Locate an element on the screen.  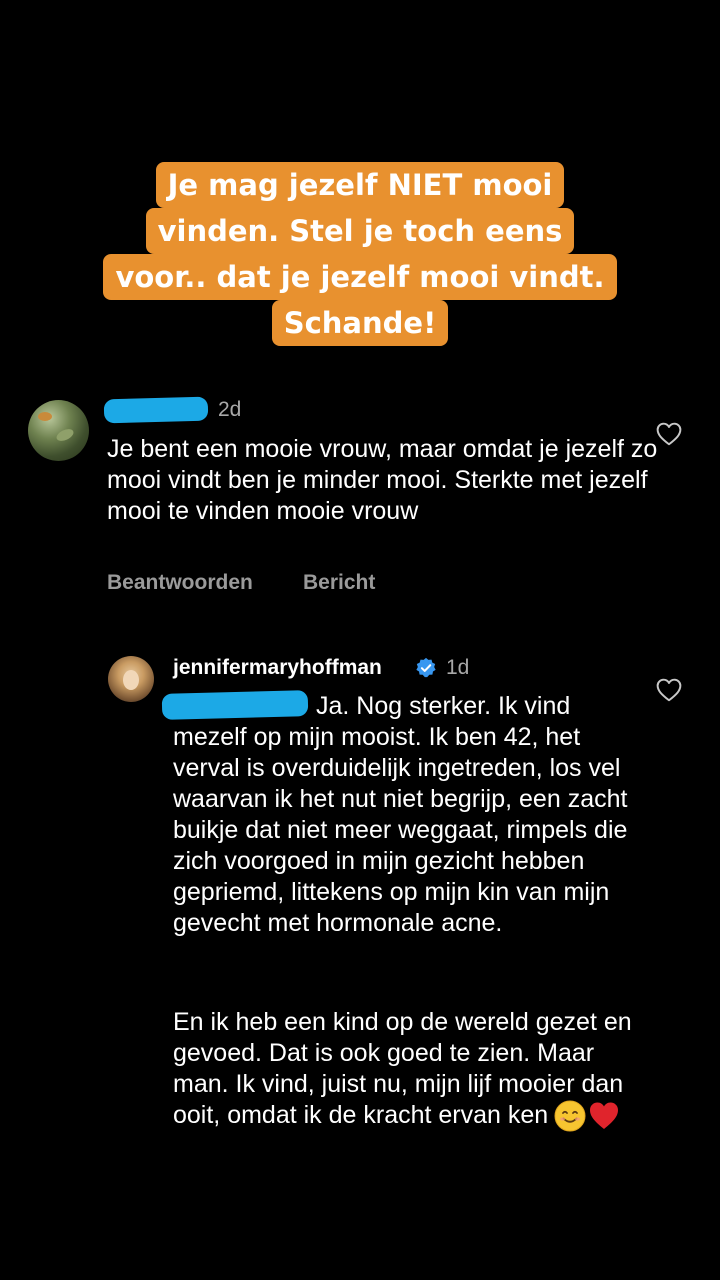
comment-timestamp: 2d is located at coordinates (230, 409).